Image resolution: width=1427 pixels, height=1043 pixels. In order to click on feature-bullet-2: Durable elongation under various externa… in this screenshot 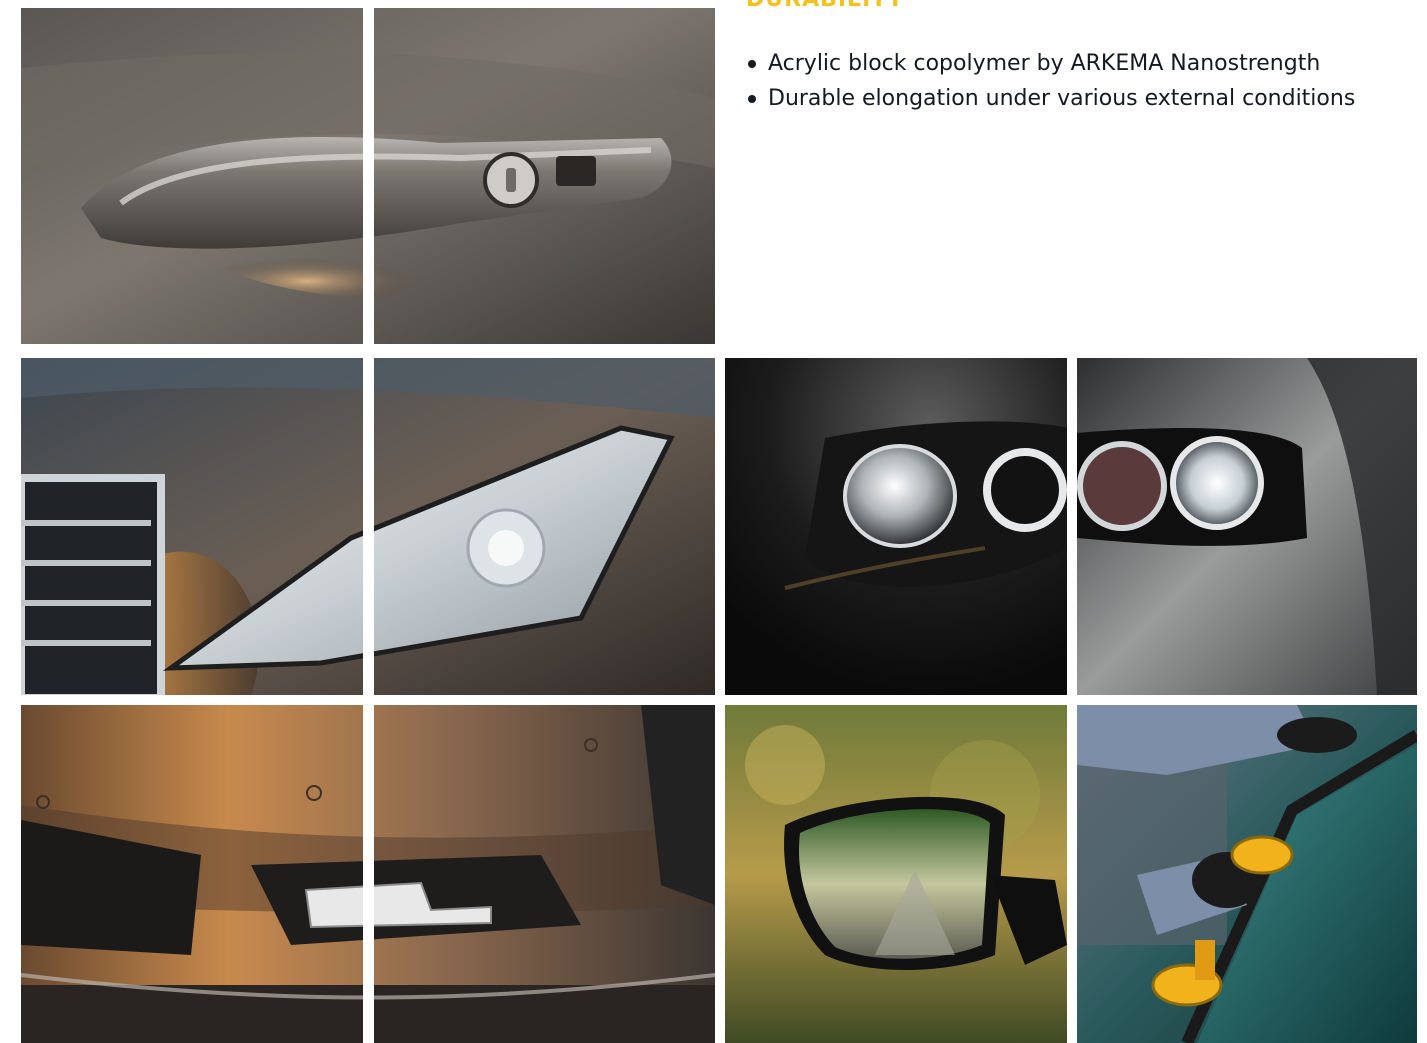, I will do `click(1082, 98)`.